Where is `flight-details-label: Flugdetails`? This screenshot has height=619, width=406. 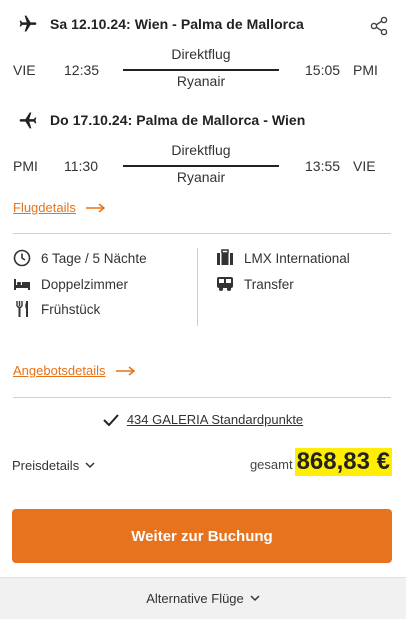
flight-details-label: Flugdetails is located at coordinates (44, 207).